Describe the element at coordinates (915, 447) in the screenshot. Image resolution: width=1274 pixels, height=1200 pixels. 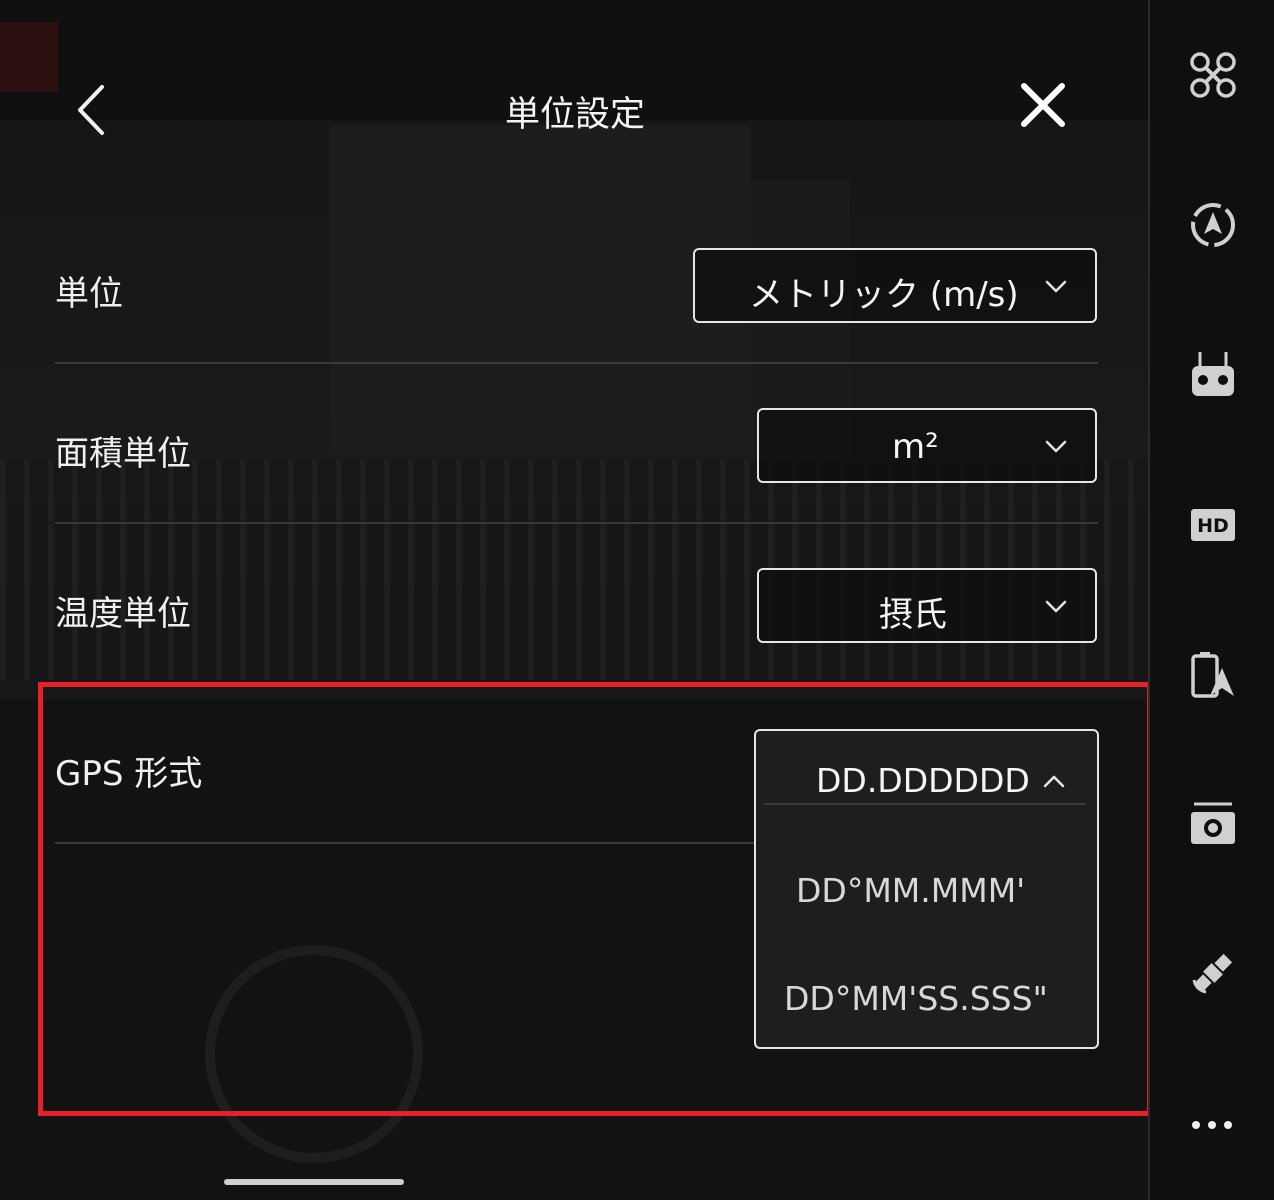
I see `area-units-value: m²` at that location.